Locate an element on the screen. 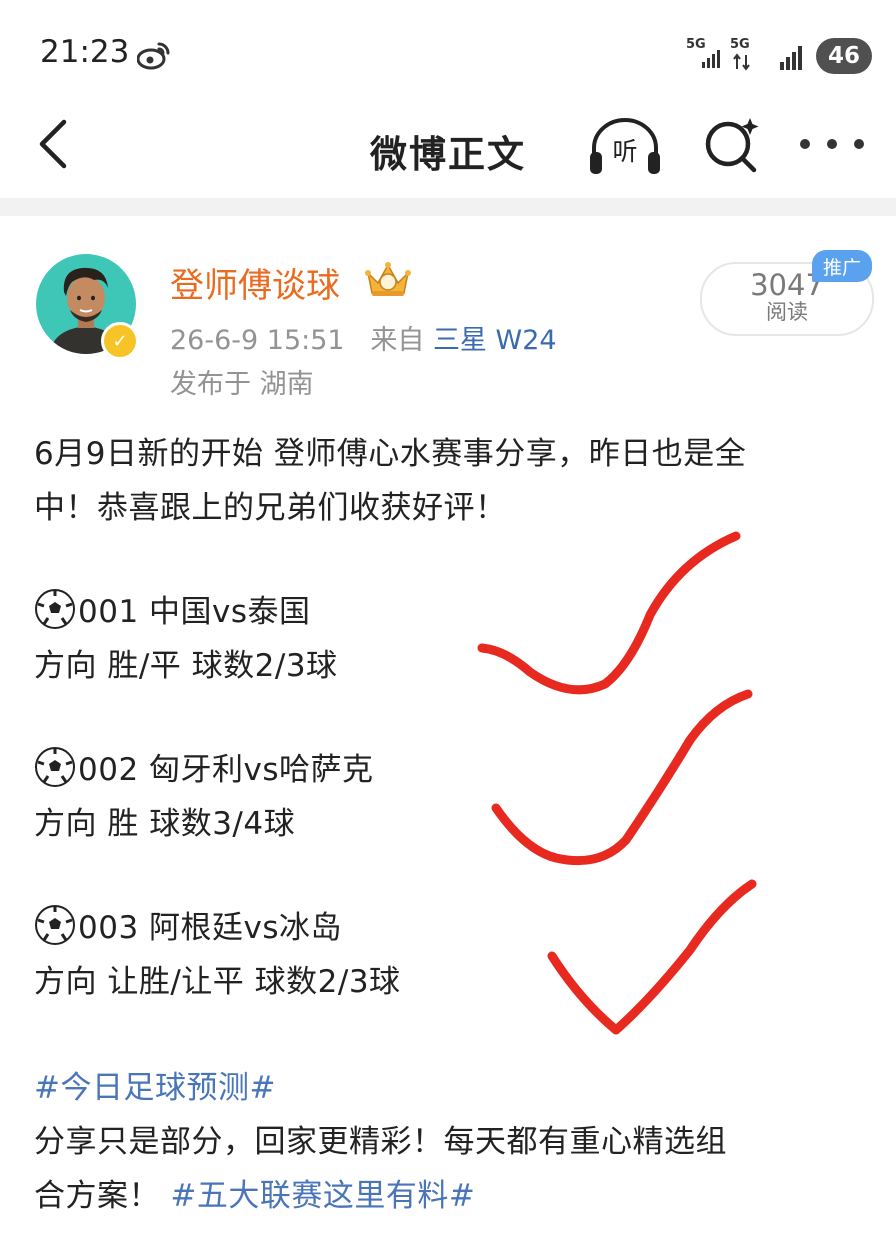 This screenshot has height=1238, width=896. hashtag-link: #五大联赛这里有料# is located at coordinates (322, 1196).